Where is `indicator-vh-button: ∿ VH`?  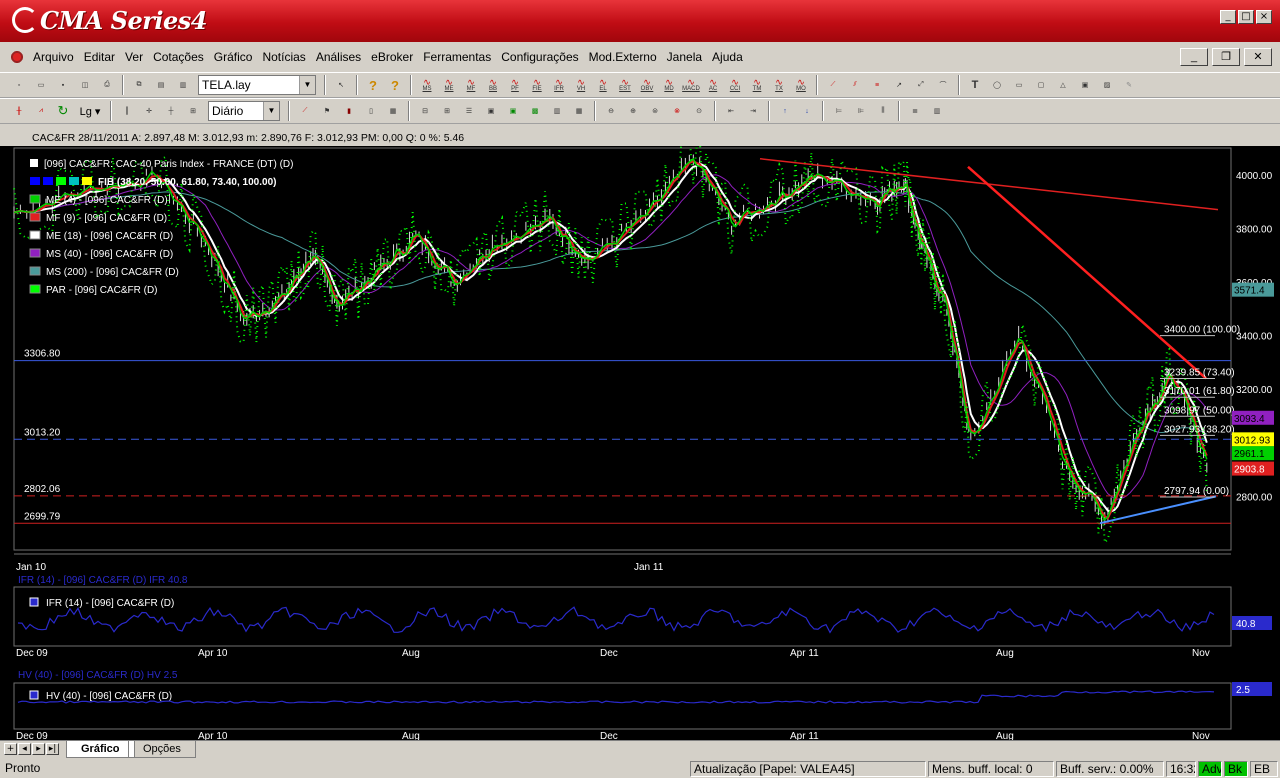
indicator-vh-button: ∿ VH is located at coordinates (581, 85).